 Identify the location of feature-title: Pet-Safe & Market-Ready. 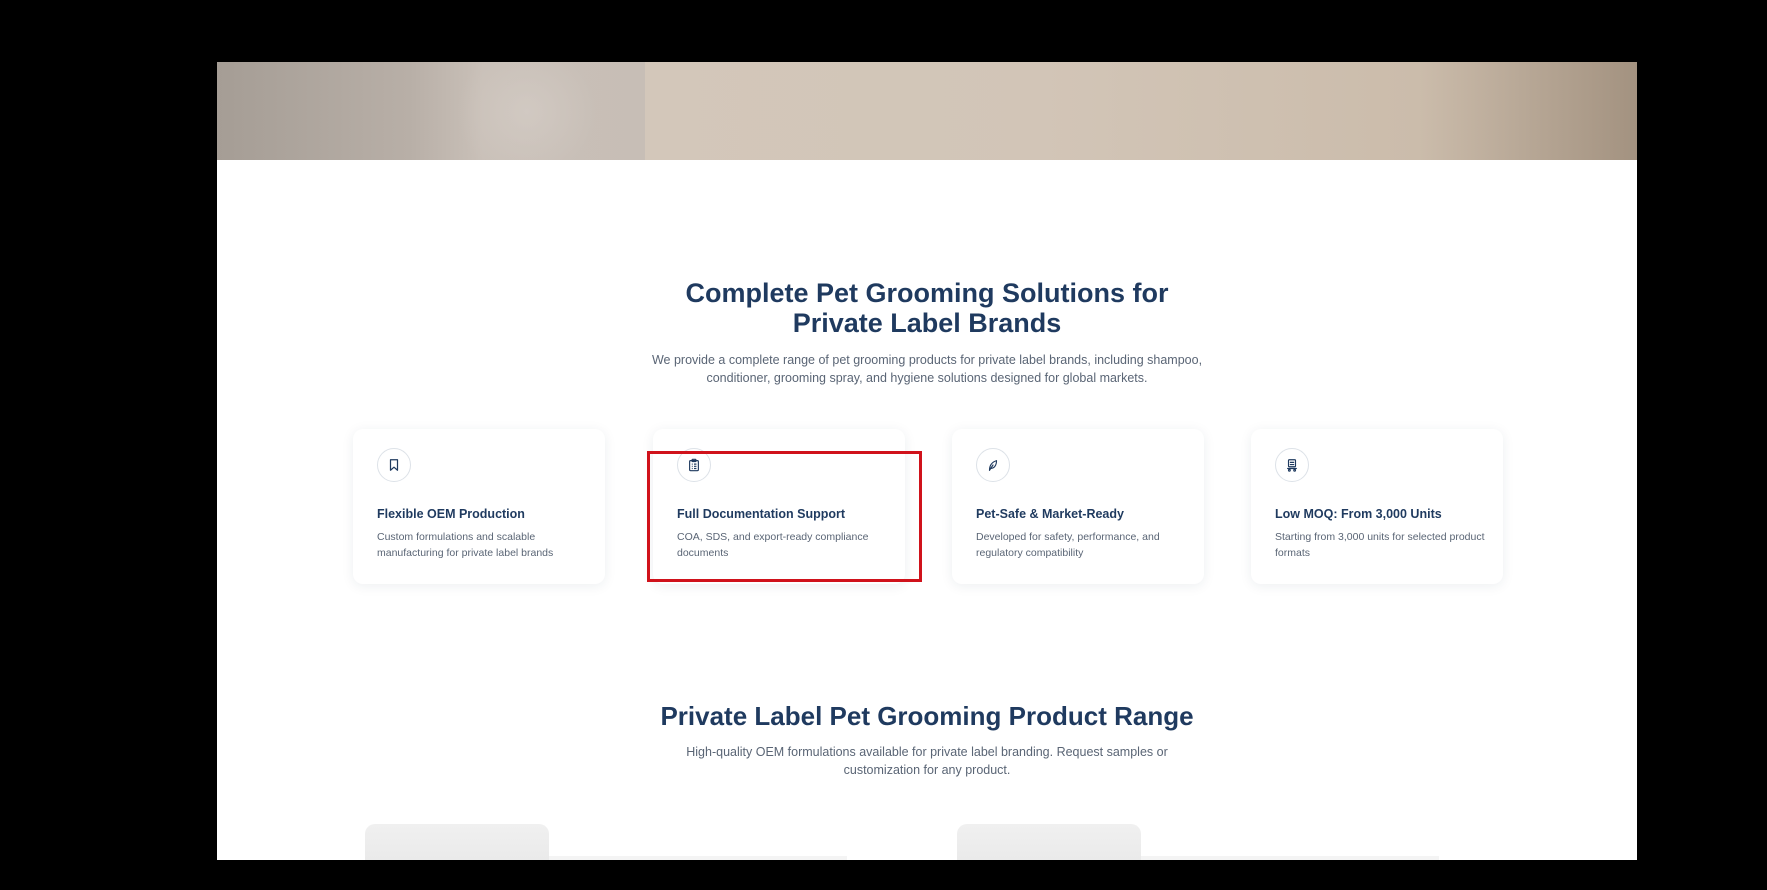
(1050, 514).